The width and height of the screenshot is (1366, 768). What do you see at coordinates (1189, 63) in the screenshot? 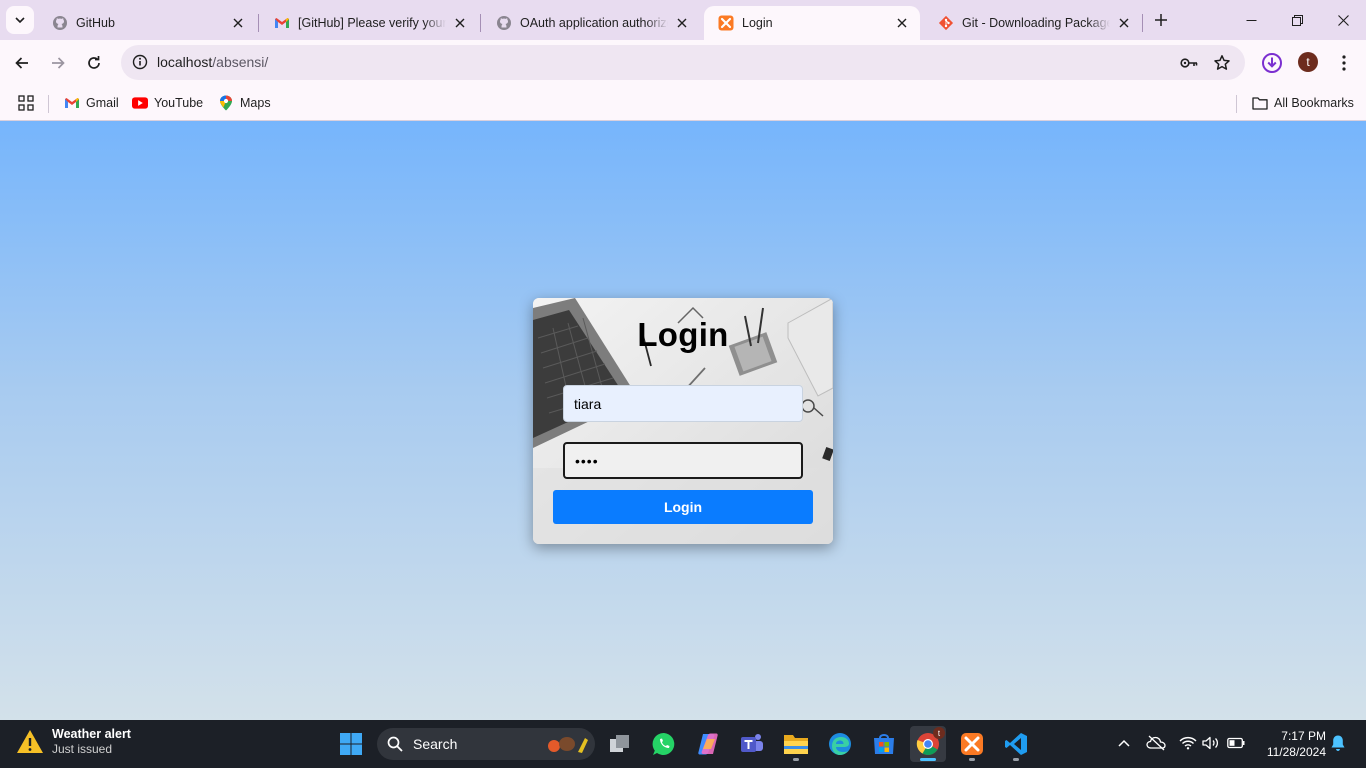
I see `password-key-icon` at bounding box center [1189, 63].